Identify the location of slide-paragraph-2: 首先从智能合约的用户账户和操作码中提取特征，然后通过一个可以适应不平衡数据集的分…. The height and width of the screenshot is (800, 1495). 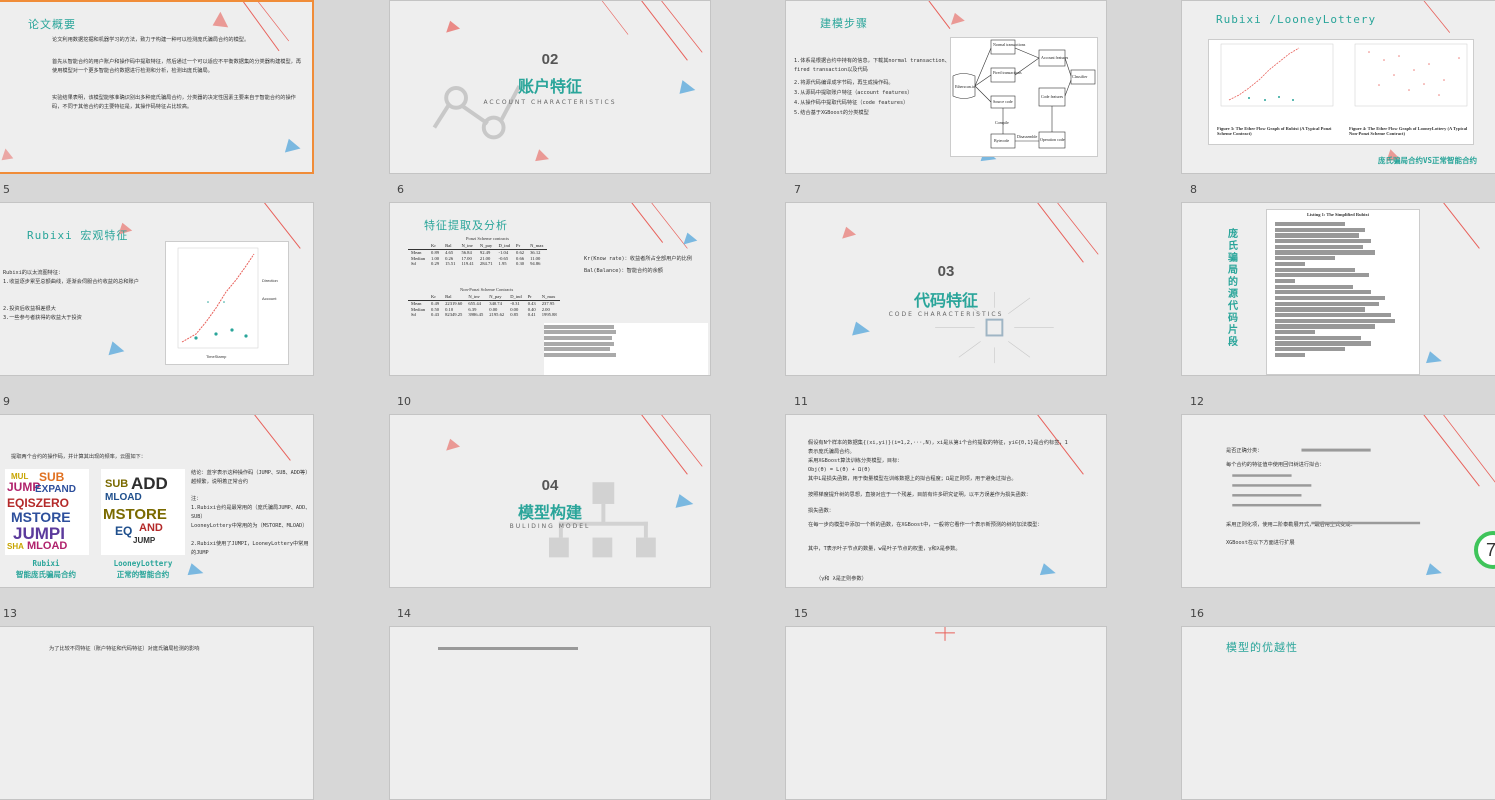
(177, 66).